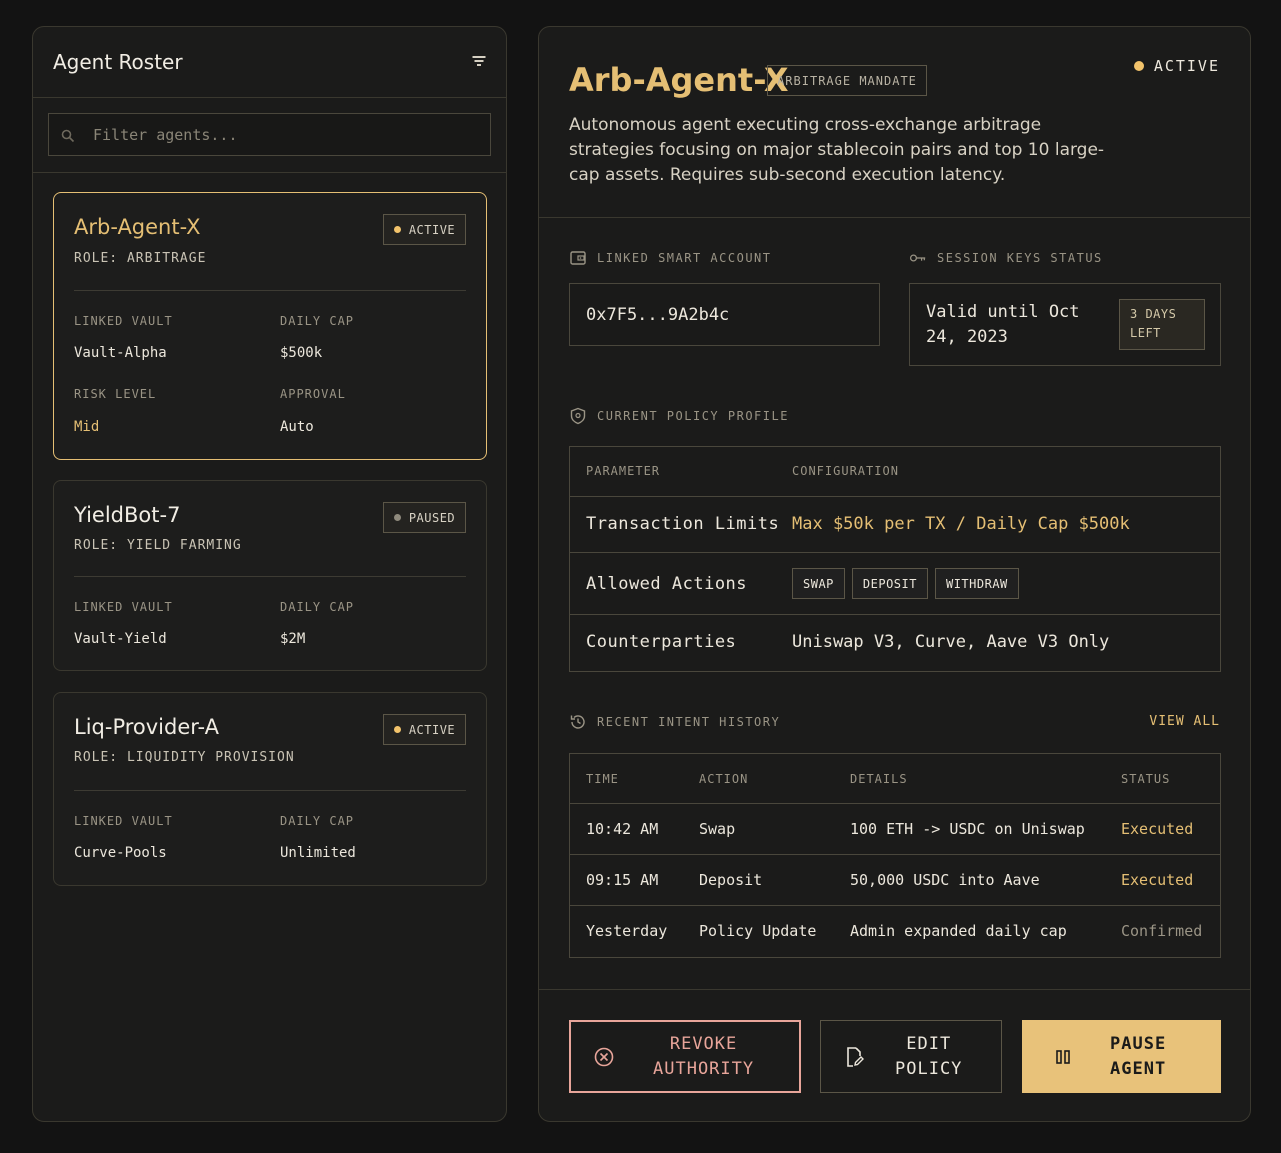 Image resolution: width=1281 pixels, height=1153 pixels. Describe the element at coordinates (724, 314) in the screenshot. I see `linked-account-value: 0x7F5...9A2b4c` at that location.